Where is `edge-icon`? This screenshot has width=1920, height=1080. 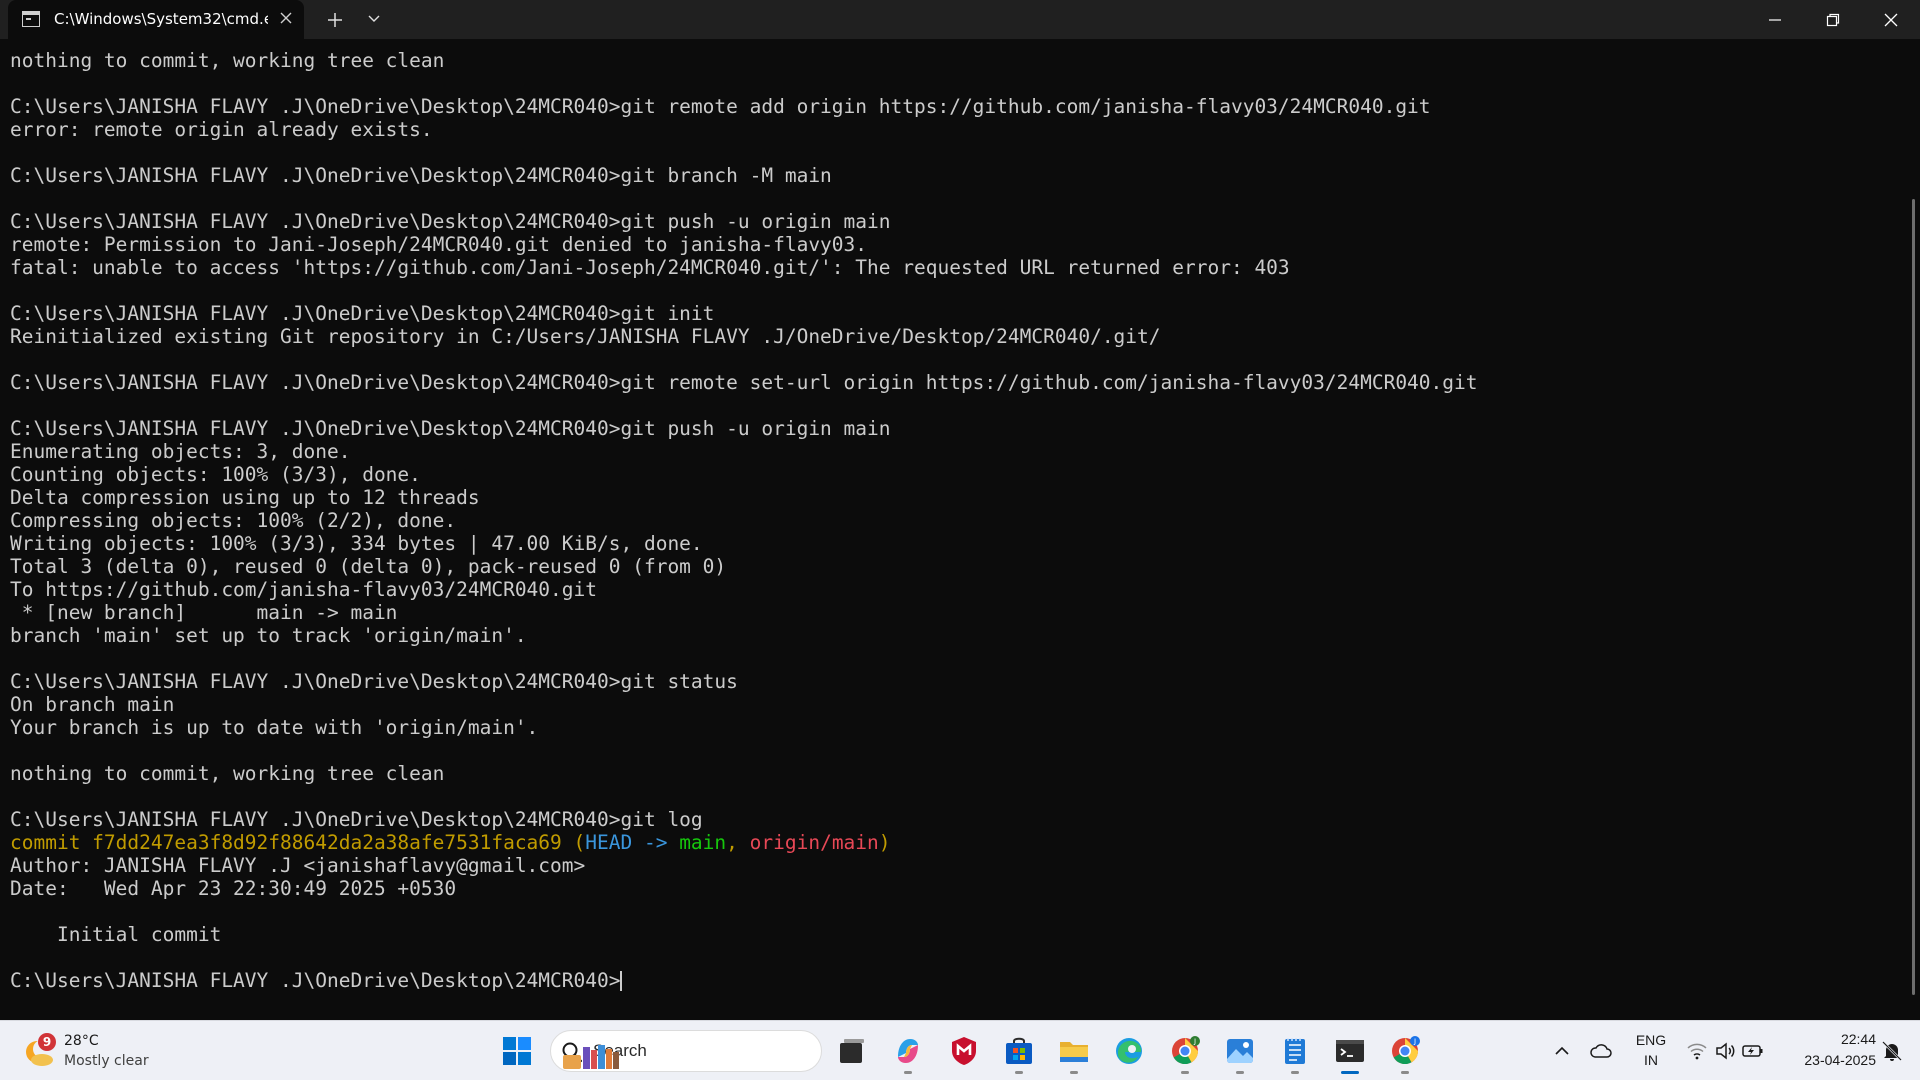
edge-icon is located at coordinates (1129, 1051).